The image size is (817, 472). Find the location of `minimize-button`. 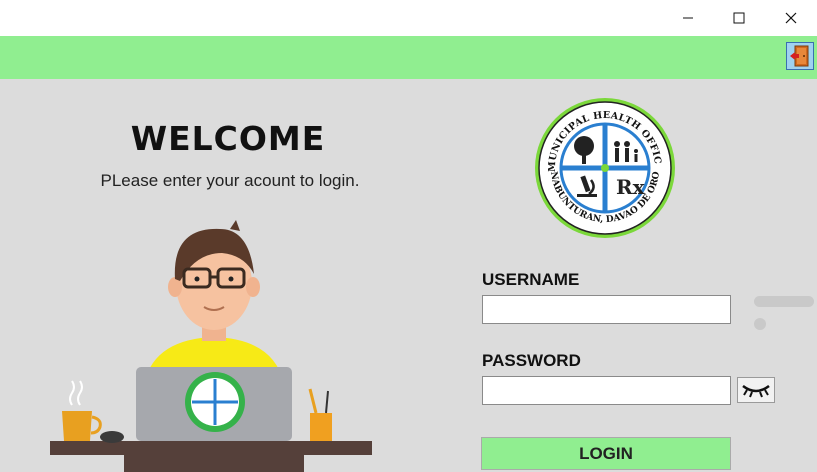

minimize-button is located at coordinates (688, 18).